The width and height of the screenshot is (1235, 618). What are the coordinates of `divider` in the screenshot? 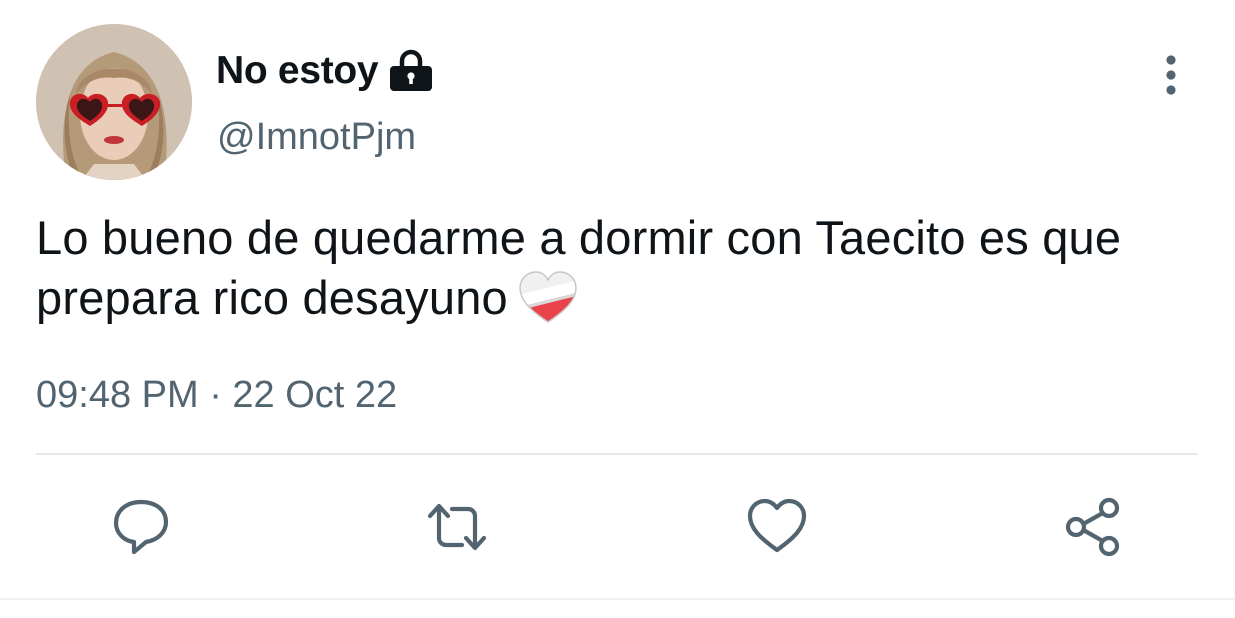 It's located at (617, 454).